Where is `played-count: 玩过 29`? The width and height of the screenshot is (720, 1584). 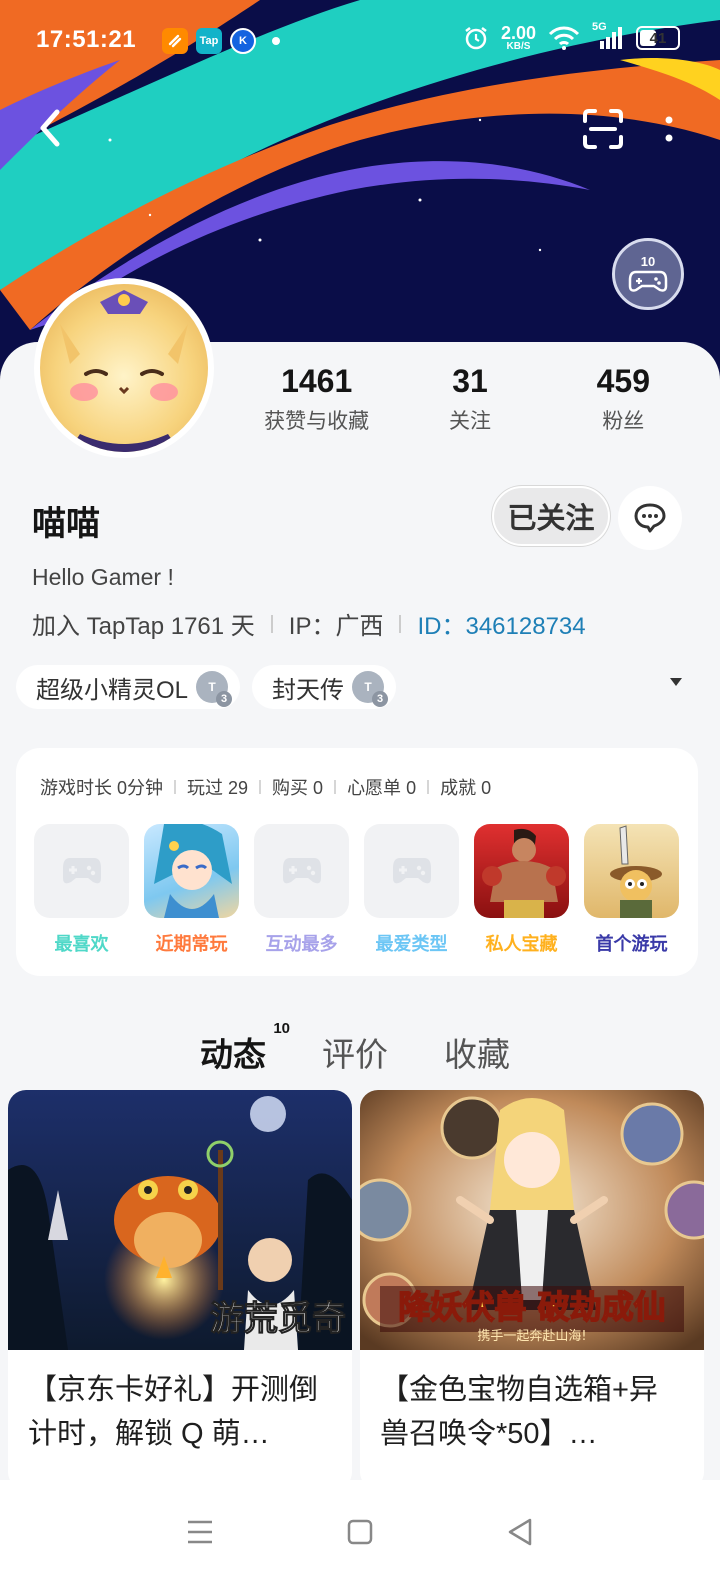
played-count: 玩过 29 is located at coordinates (217, 787).